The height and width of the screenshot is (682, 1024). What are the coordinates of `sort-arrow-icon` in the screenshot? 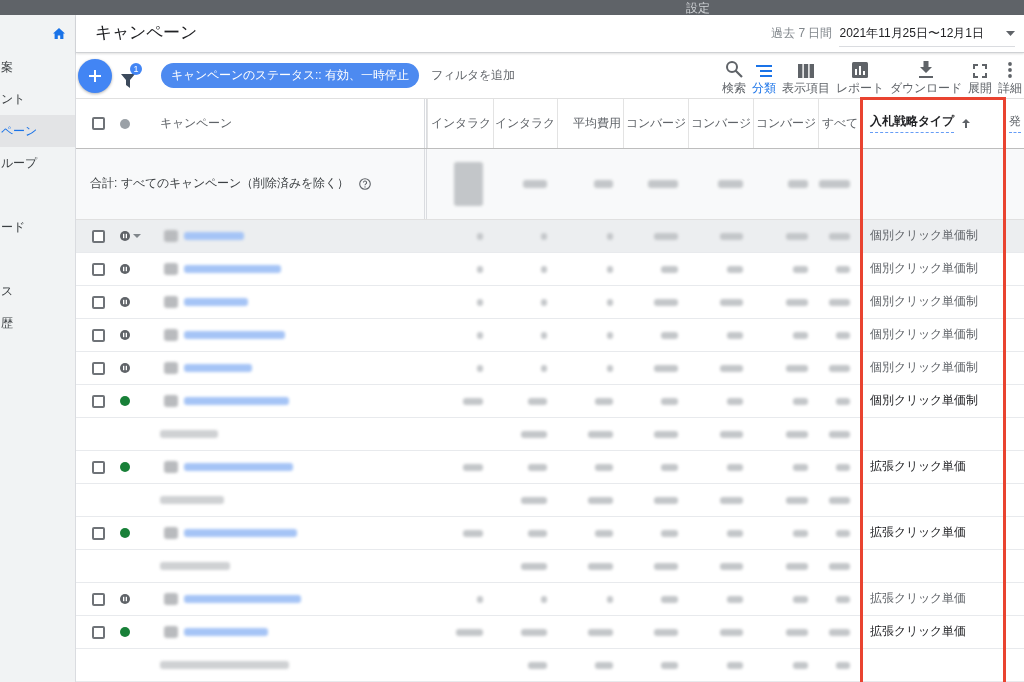 It's located at (966, 123).